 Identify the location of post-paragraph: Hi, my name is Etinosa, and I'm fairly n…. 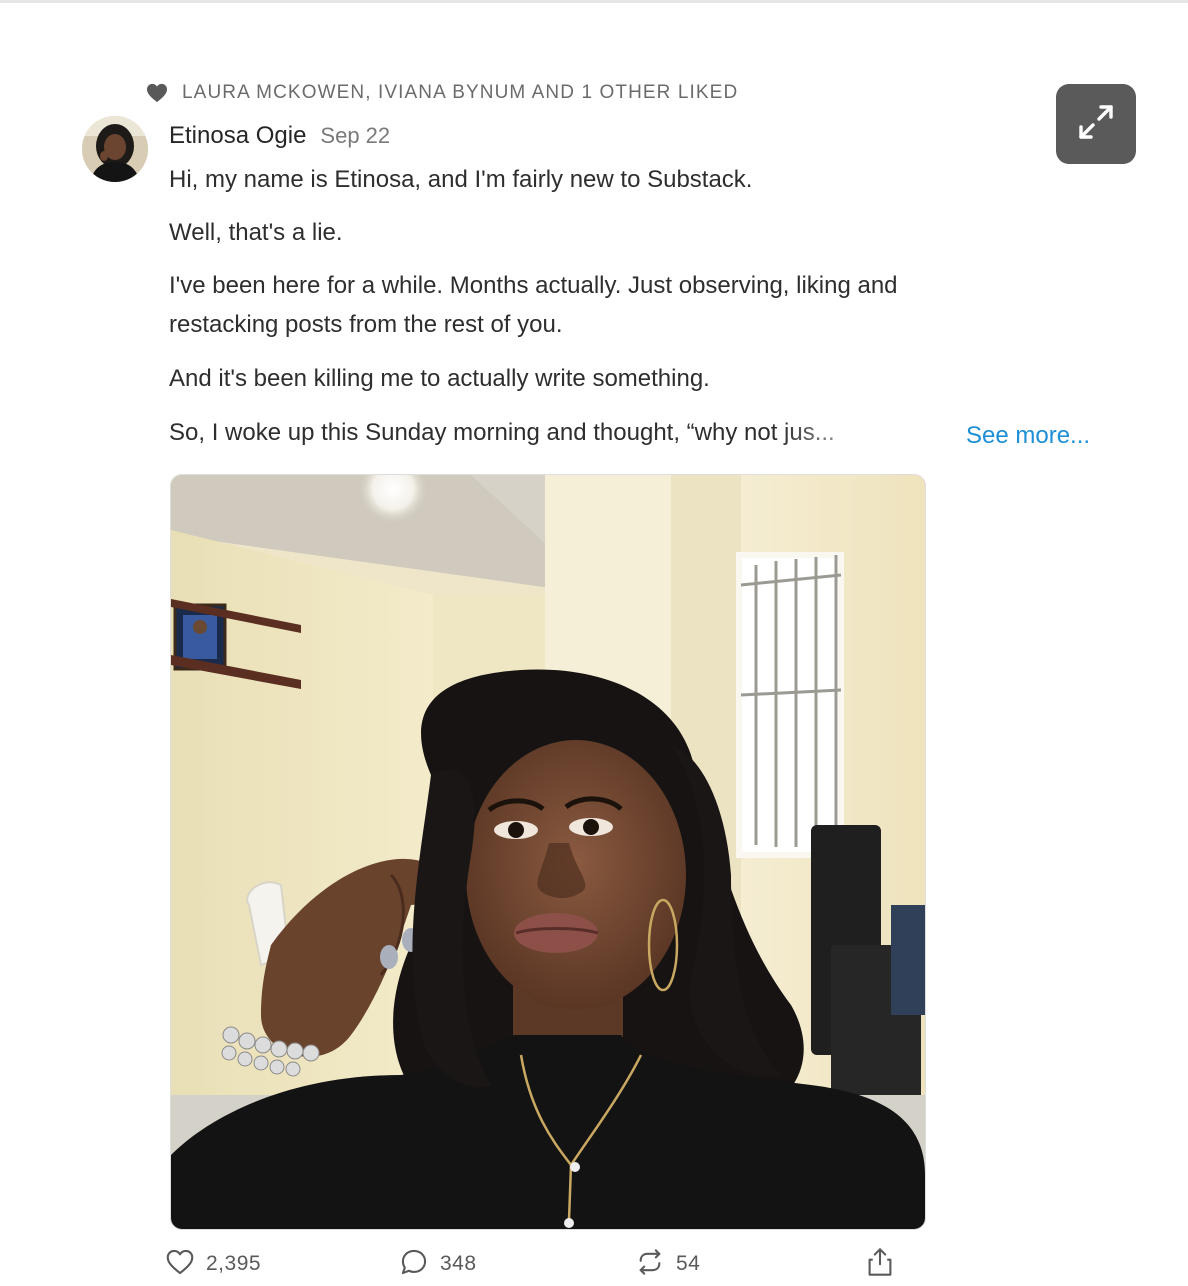
(461, 179).